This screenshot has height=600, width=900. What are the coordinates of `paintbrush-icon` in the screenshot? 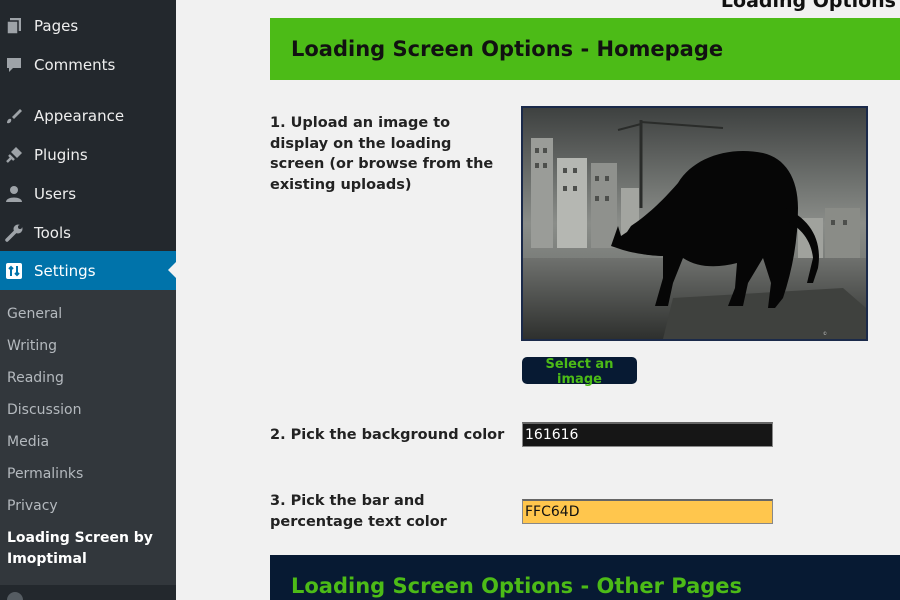 It's located at (14, 116).